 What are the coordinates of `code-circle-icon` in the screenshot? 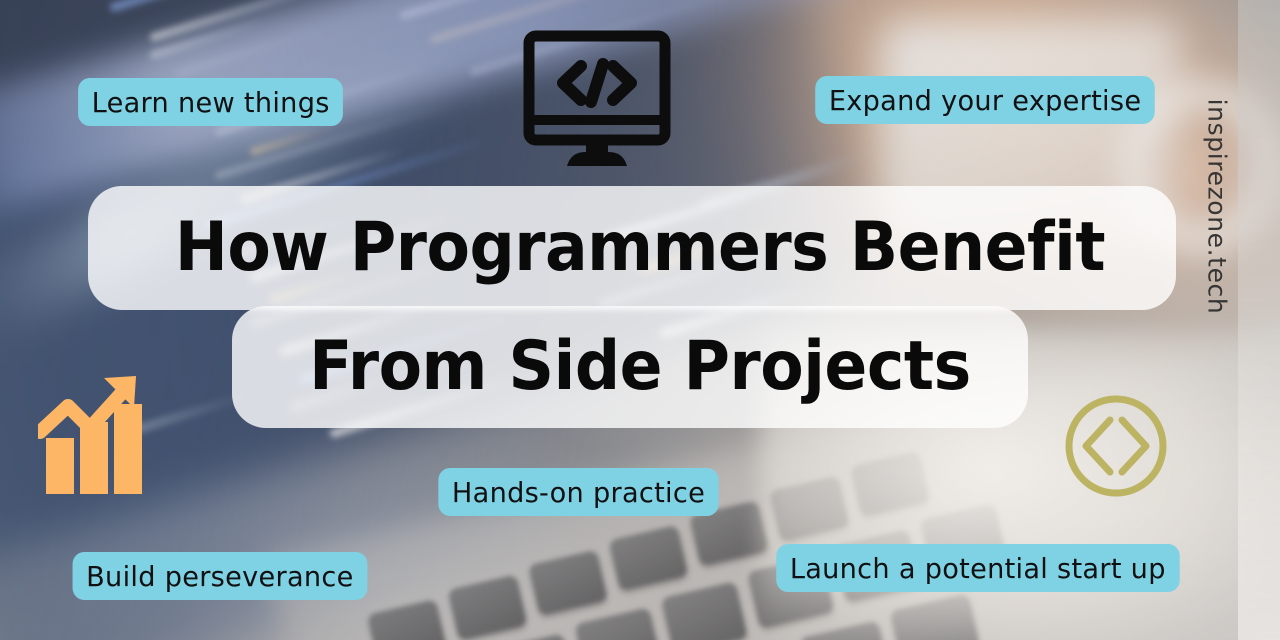 It's located at (1116, 446).